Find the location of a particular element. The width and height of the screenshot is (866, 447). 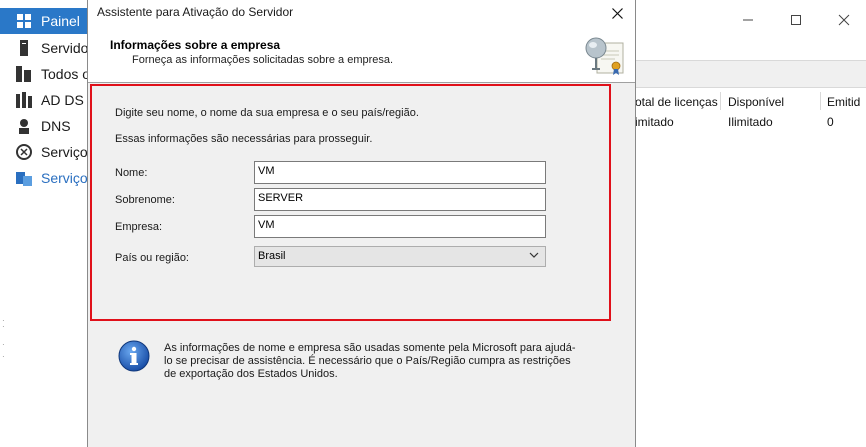

name-field: VM is located at coordinates (400, 172).